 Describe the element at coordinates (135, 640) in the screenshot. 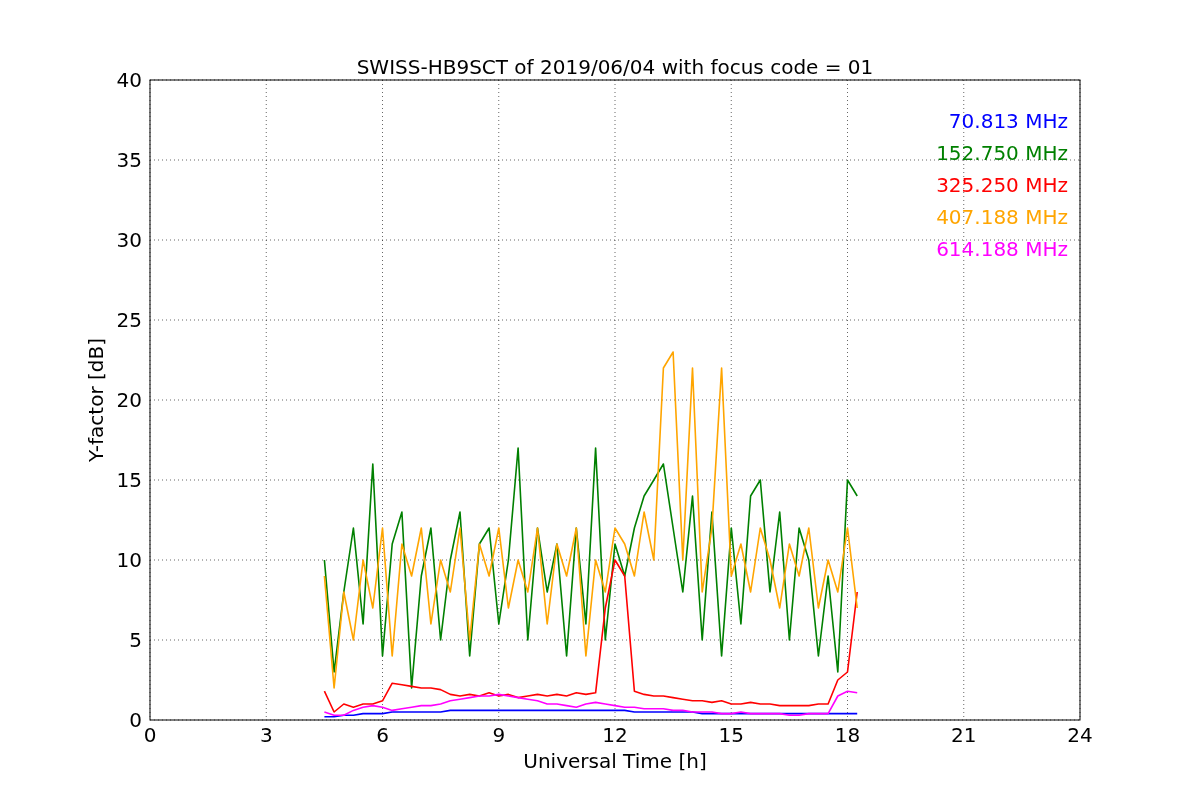

I see `y-tick-label: 5` at that location.